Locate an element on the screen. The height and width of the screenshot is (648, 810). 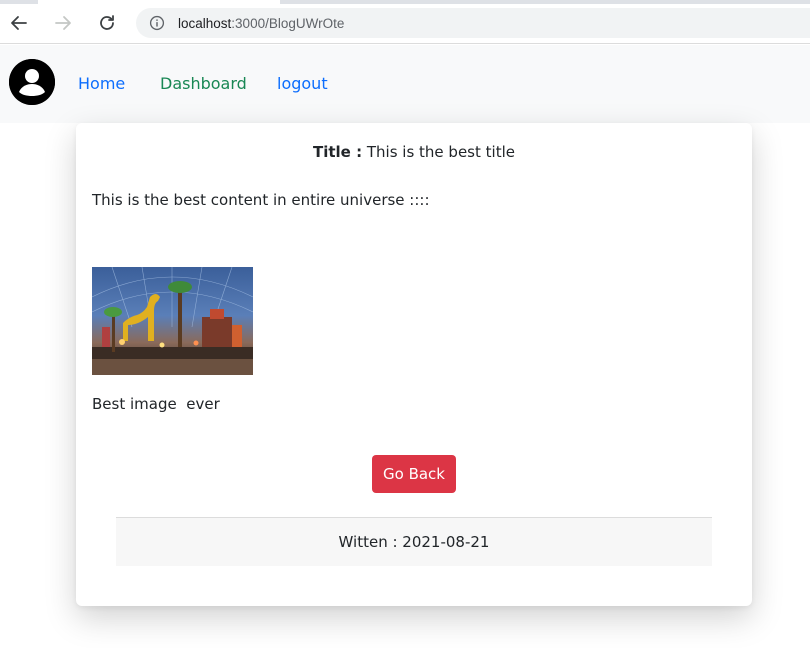
address-bar: localhost:3000/BlogUWrOte is located at coordinates (473, 23).